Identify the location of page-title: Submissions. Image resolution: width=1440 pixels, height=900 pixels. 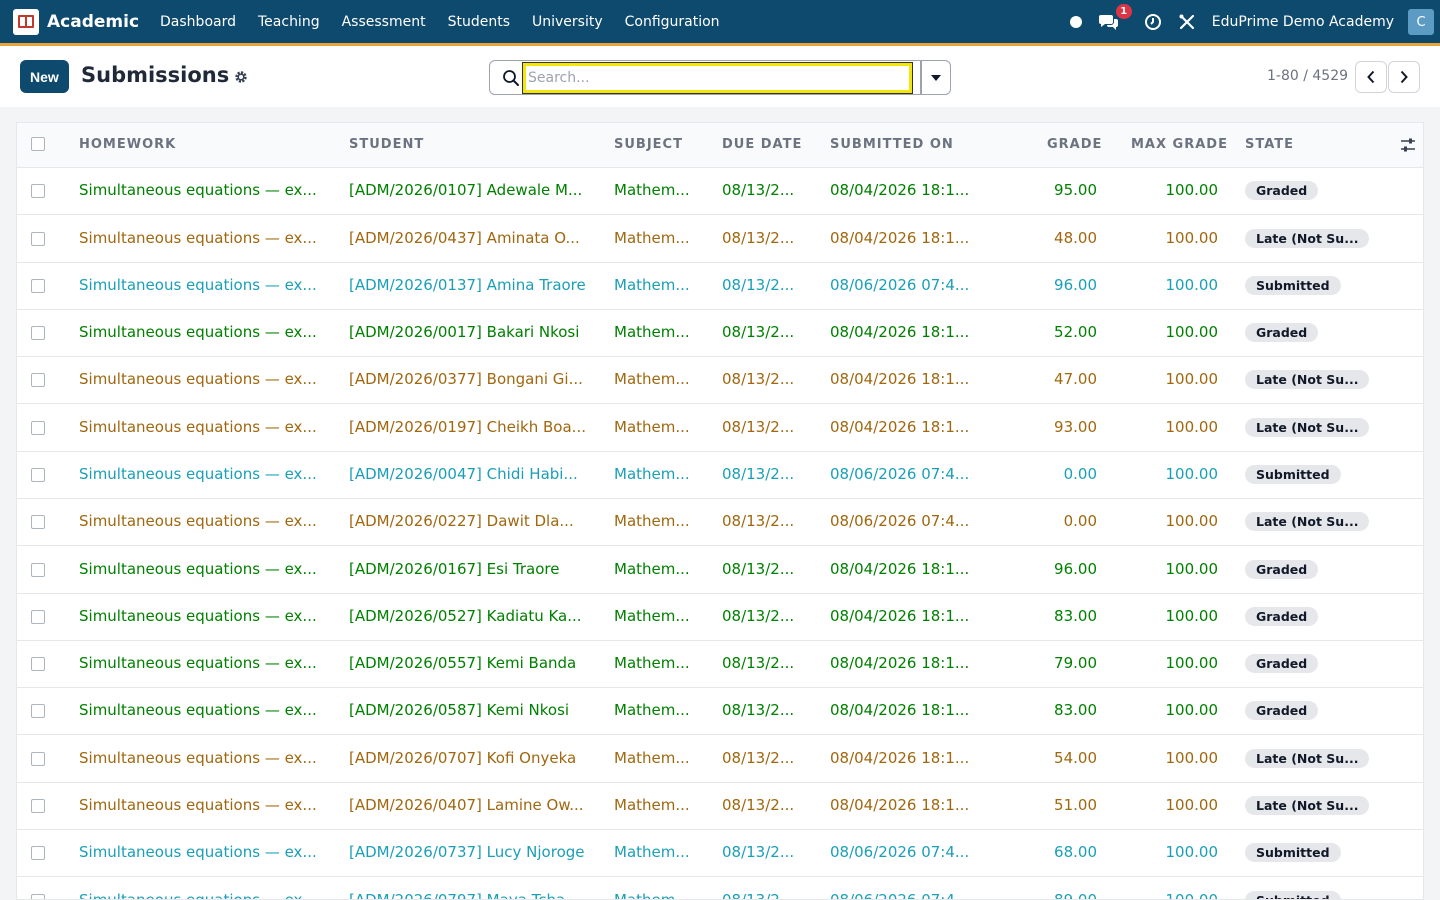
(155, 75).